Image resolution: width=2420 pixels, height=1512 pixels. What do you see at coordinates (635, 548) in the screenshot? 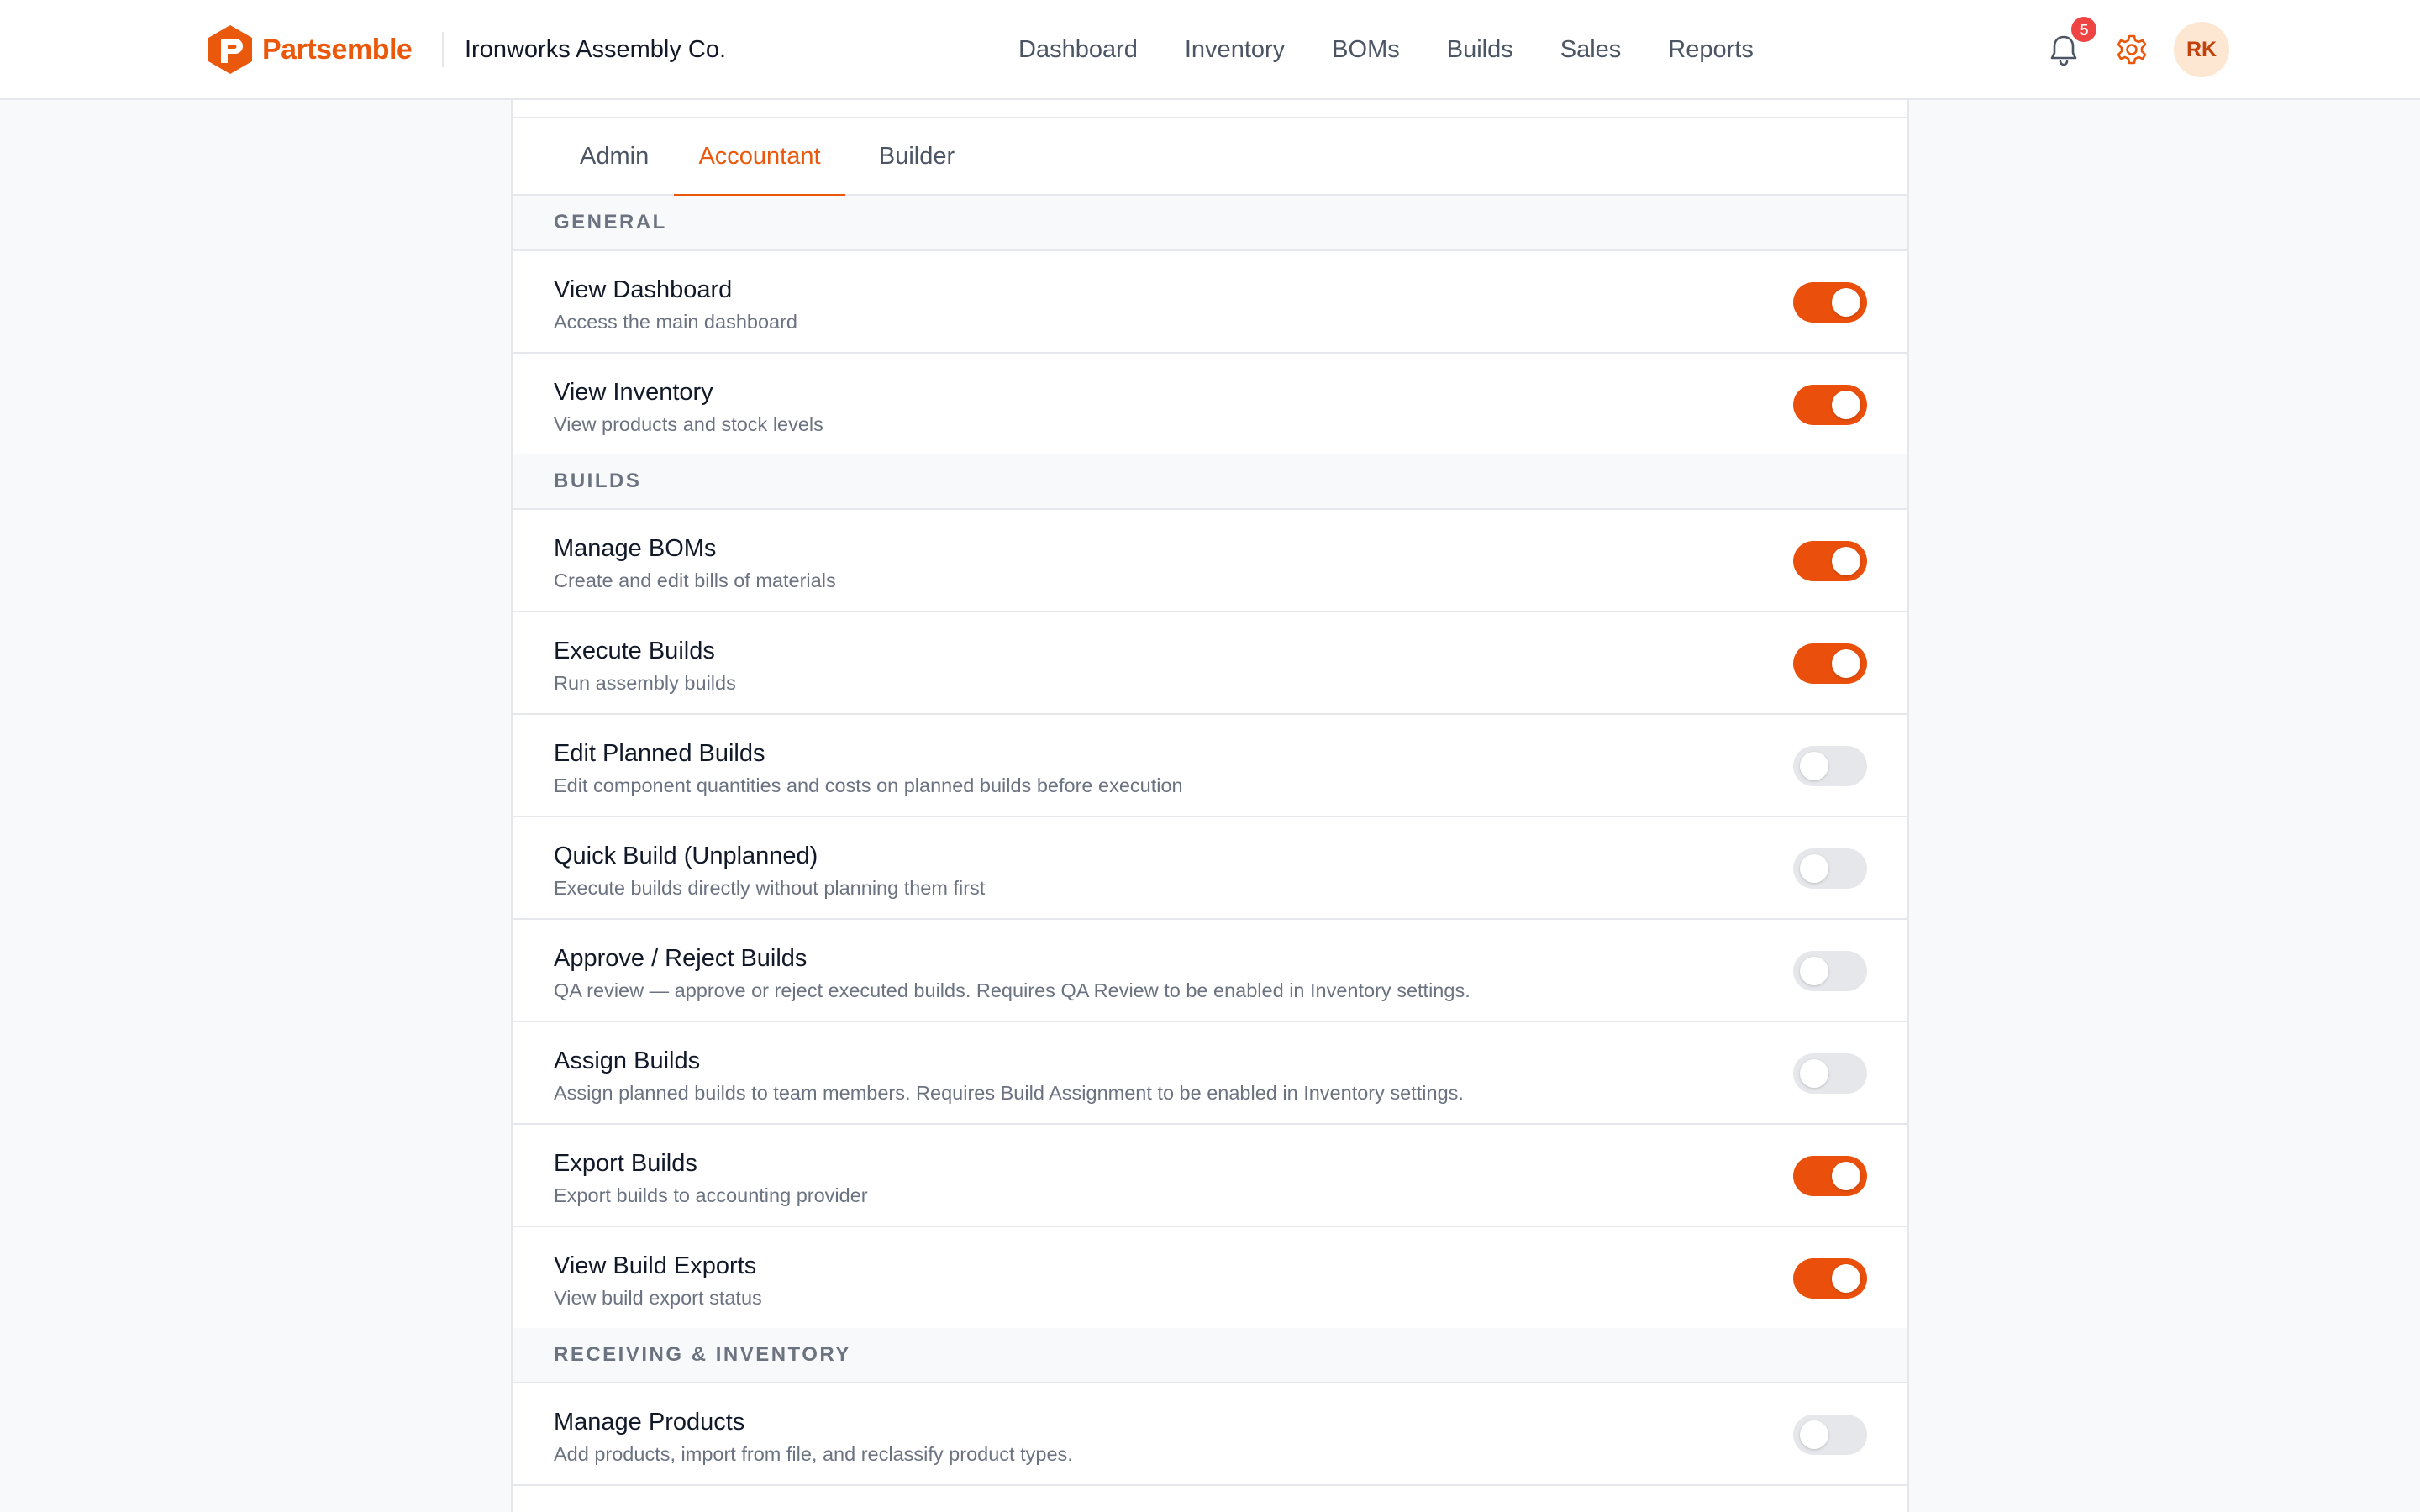
I see `permission-title: Manage BOMs` at bounding box center [635, 548].